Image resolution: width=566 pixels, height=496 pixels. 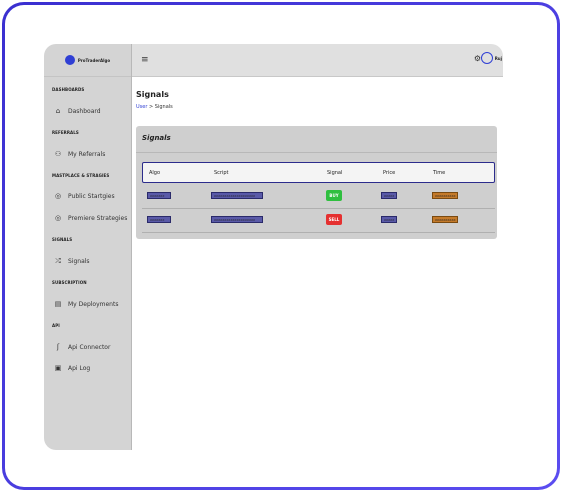 I want to click on card-title: Signals, so click(x=156, y=138).